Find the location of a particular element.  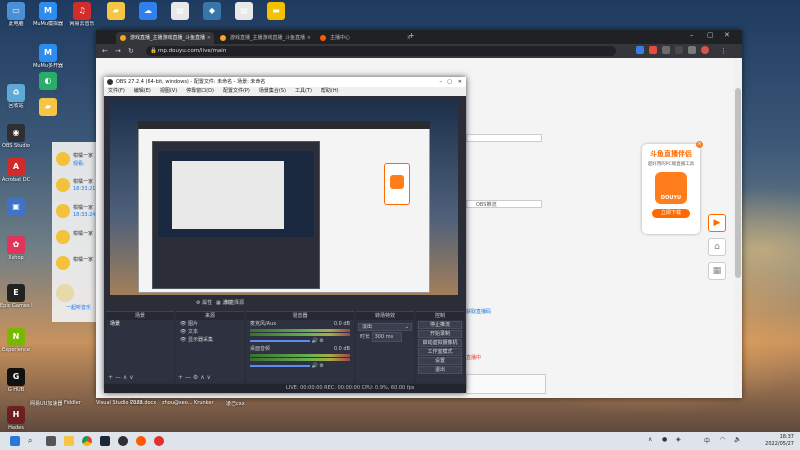

file-explorer-icon is located at coordinates (69, 441).